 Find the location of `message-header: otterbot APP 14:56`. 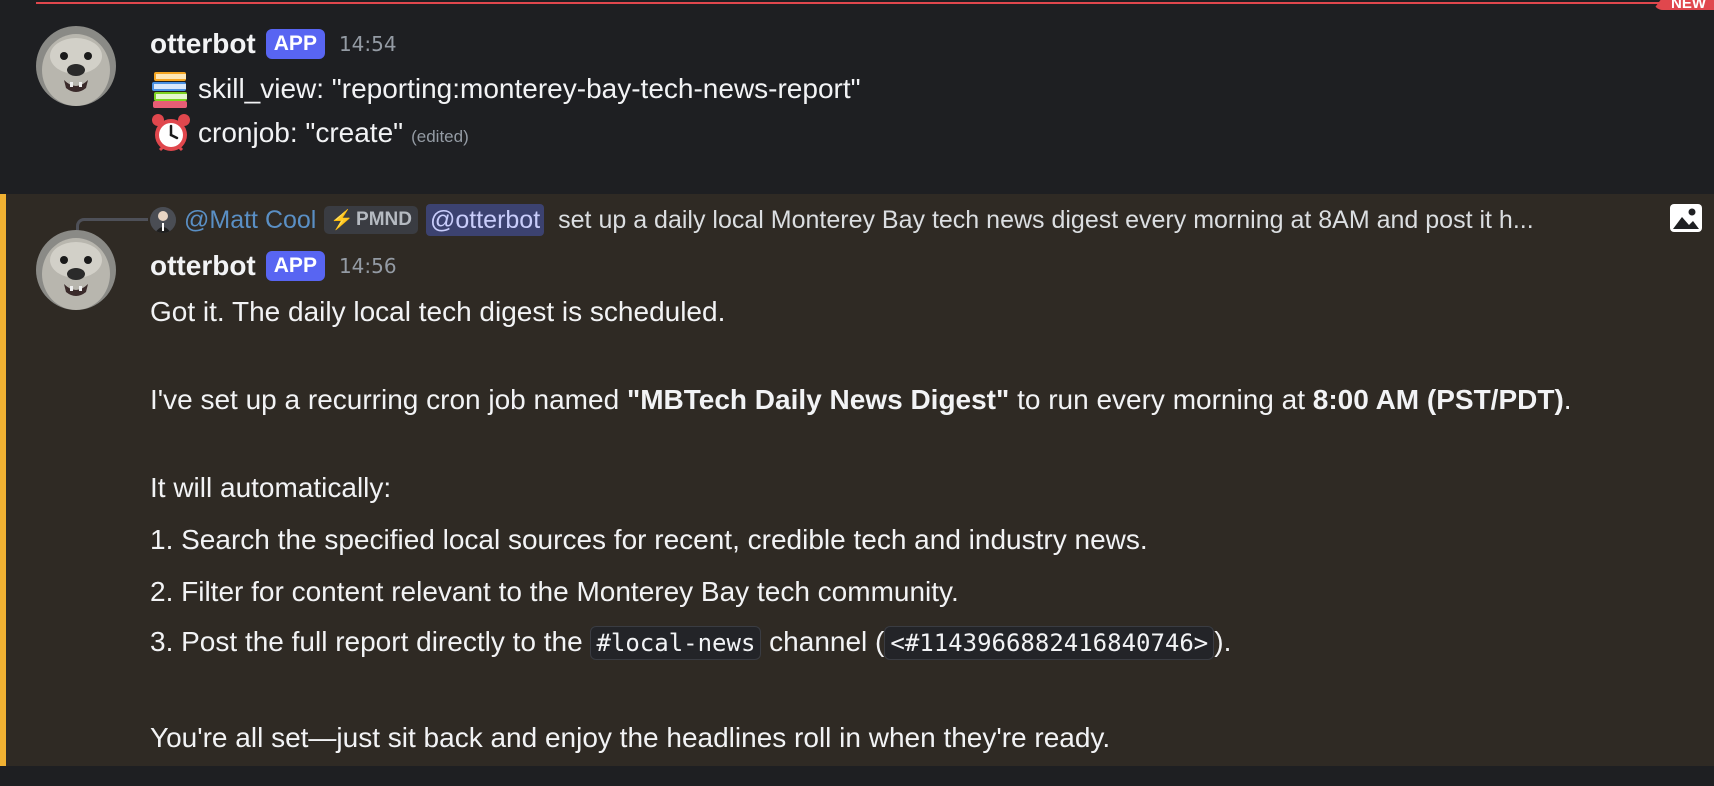

message-header: otterbot APP 14:56 is located at coordinates (273, 266).